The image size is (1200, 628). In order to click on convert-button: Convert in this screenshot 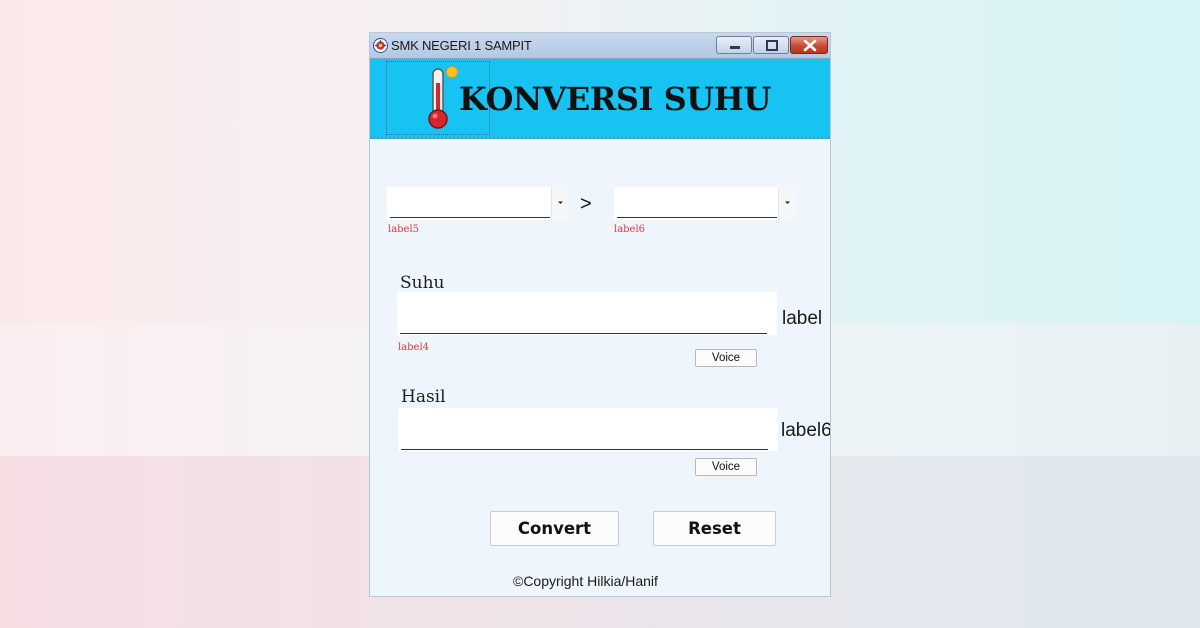, I will do `click(554, 528)`.